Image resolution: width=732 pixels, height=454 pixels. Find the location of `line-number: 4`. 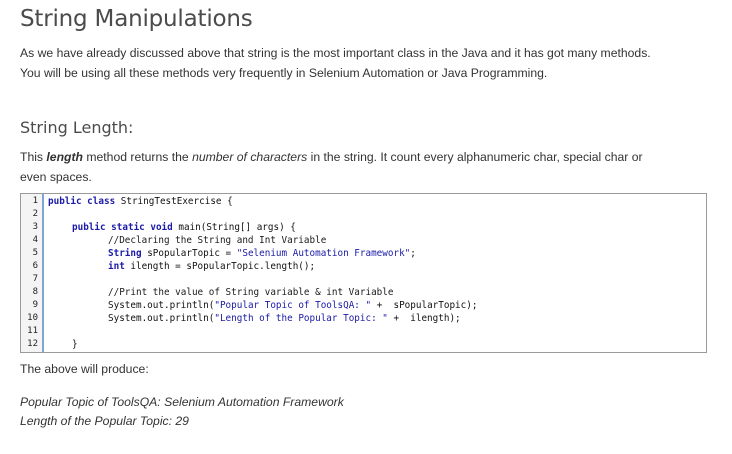

line-number: 4 is located at coordinates (35, 240).